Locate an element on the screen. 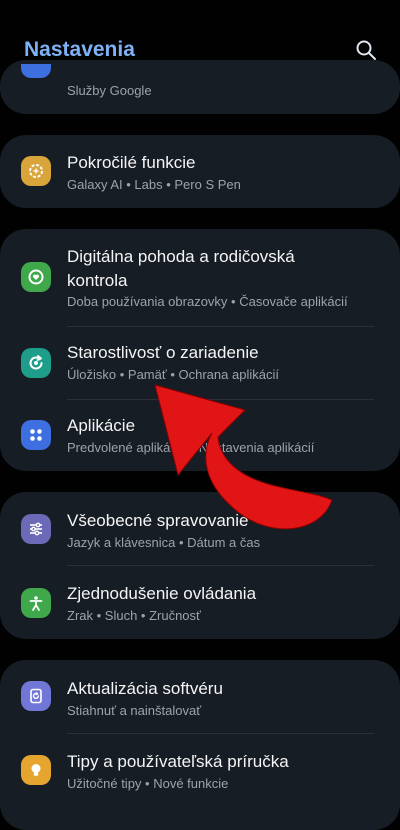  digital-wellbeing-title-line1: Digitálna pohoda a rodičovská is located at coordinates (181, 256).